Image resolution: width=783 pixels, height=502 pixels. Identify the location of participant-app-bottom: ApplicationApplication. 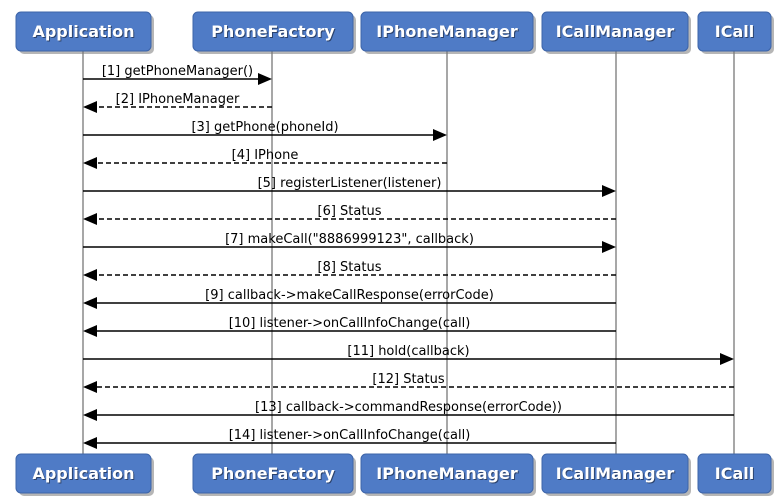
(84, 474).